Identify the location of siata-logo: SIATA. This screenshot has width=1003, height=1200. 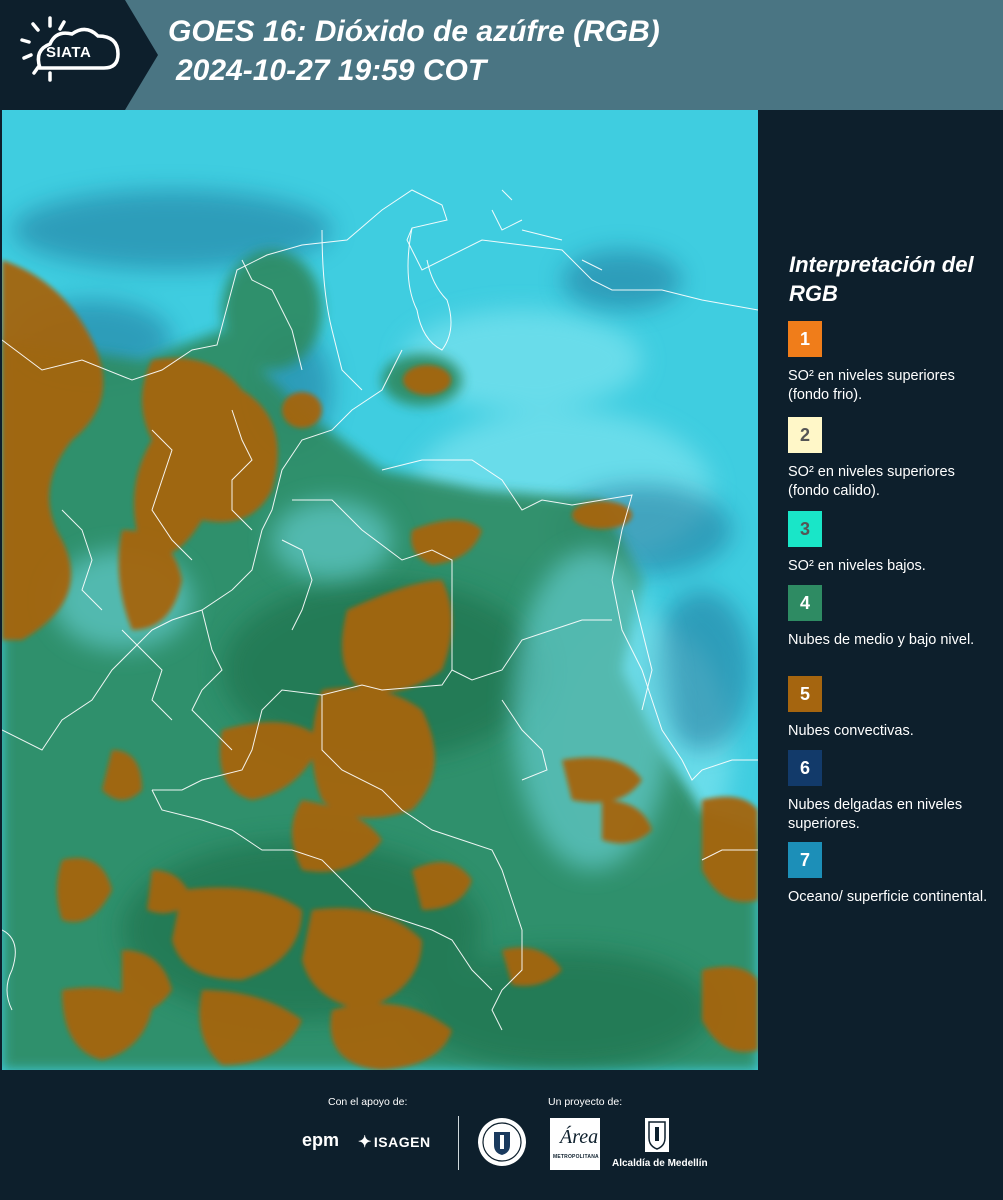
(79, 55).